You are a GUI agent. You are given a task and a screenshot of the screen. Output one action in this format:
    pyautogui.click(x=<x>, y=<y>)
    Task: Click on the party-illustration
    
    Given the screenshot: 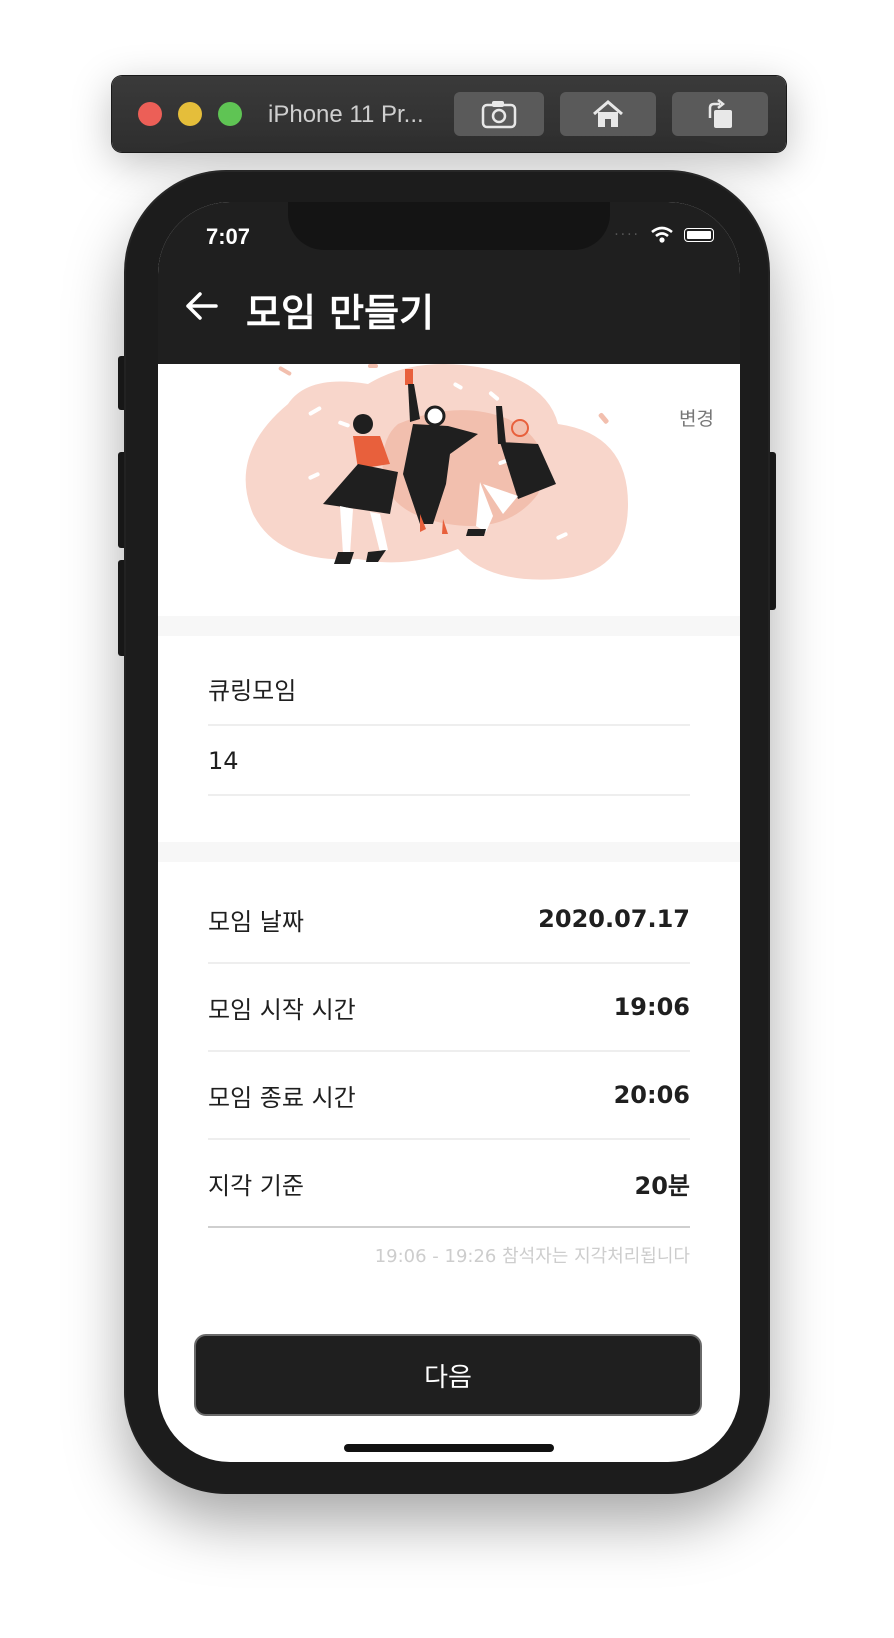 What is the action you would take?
    pyautogui.click(x=449, y=490)
    